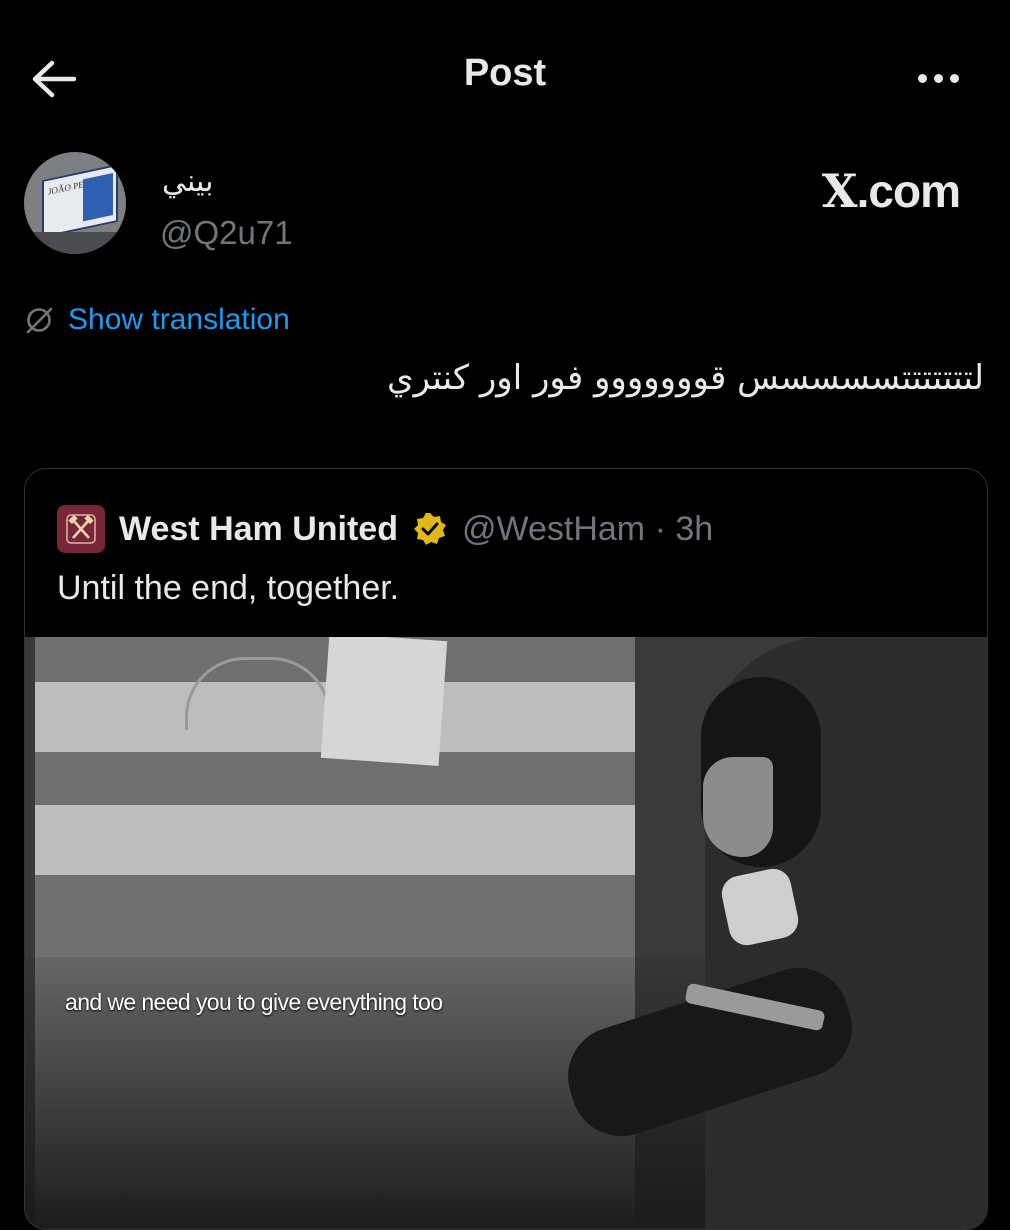 Image resolution: width=1010 pixels, height=1230 pixels. Describe the element at coordinates (187, 181) in the screenshot. I see `author-display-name: بيني` at that location.